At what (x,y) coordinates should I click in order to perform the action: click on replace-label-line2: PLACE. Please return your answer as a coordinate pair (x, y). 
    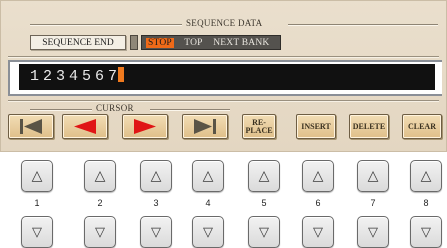
    Looking at the image, I should click on (259, 130).